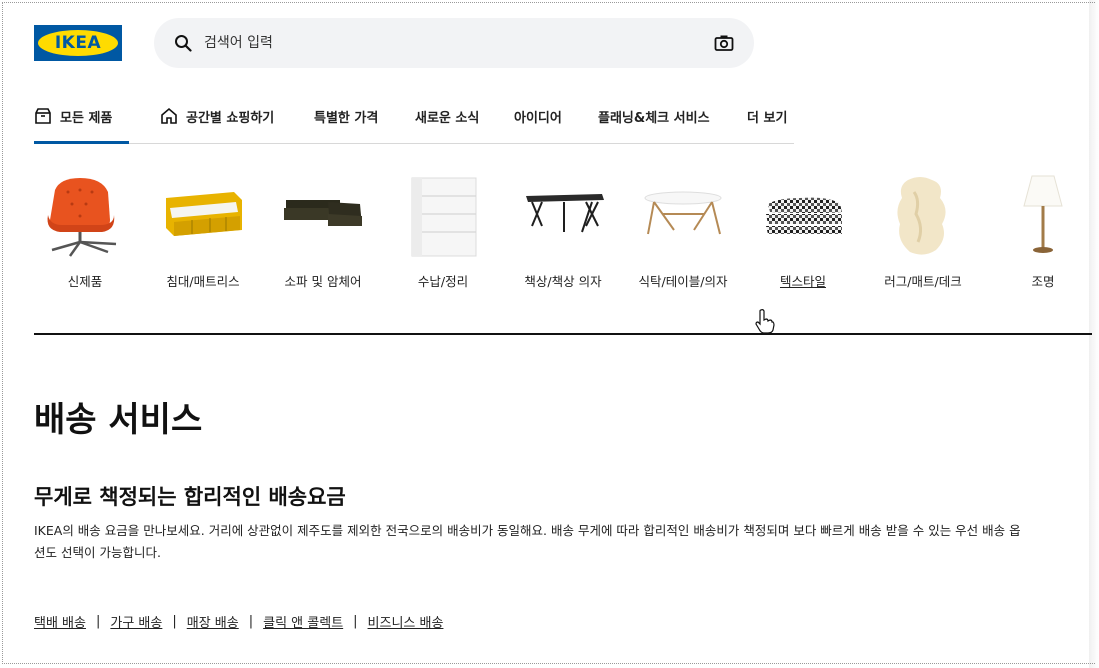 Image resolution: width=1099 pixels, height=668 pixels. What do you see at coordinates (923, 281) in the screenshot?
I see `category-label: 러그/매트/데크` at bounding box center [923, 281].